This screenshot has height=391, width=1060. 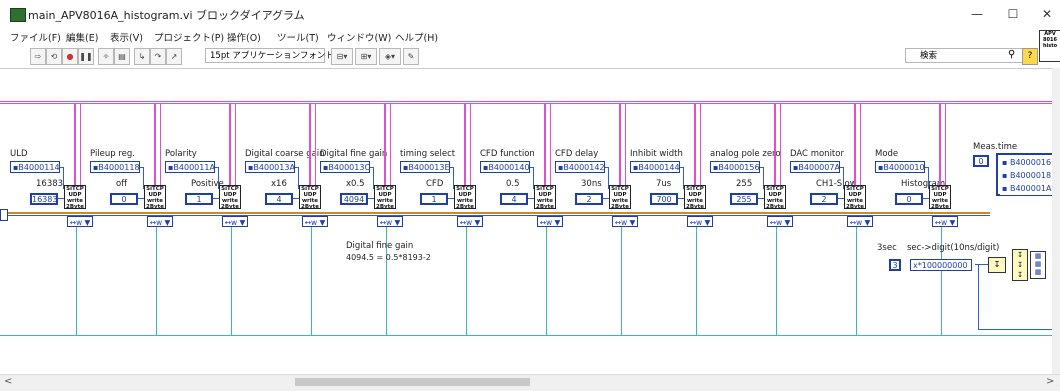 What do you see at coordinates (655, 167) in the screenshot?
I see `register-address-constant: ▪B4000144` at bounding box center [655, 167].